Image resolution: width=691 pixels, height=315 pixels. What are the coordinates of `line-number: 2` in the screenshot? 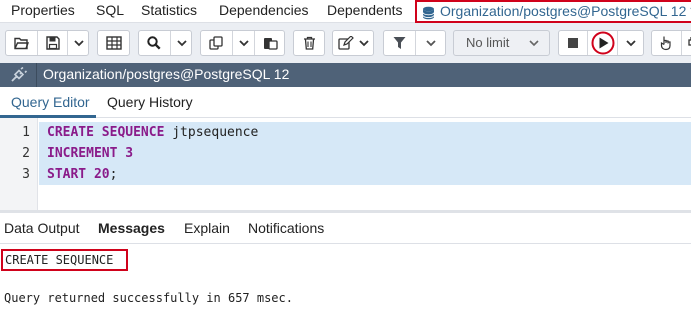 It's located at (26, 153).